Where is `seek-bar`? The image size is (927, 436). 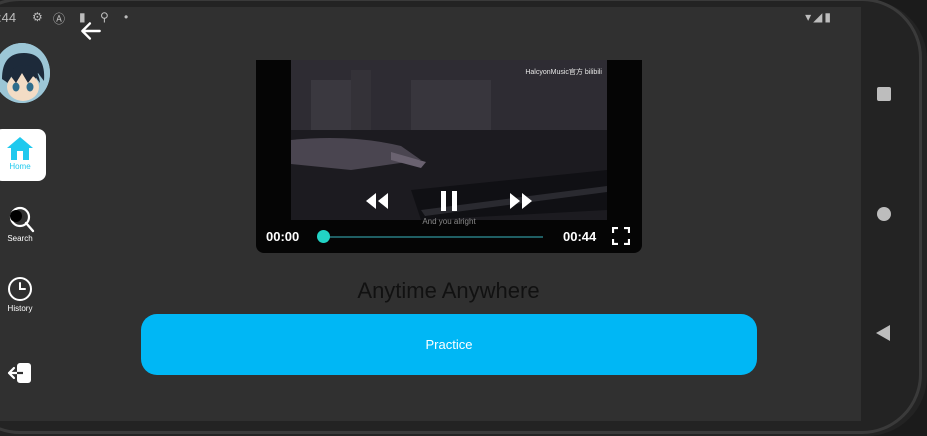 seek-bar is located at coordinates (433, 237).